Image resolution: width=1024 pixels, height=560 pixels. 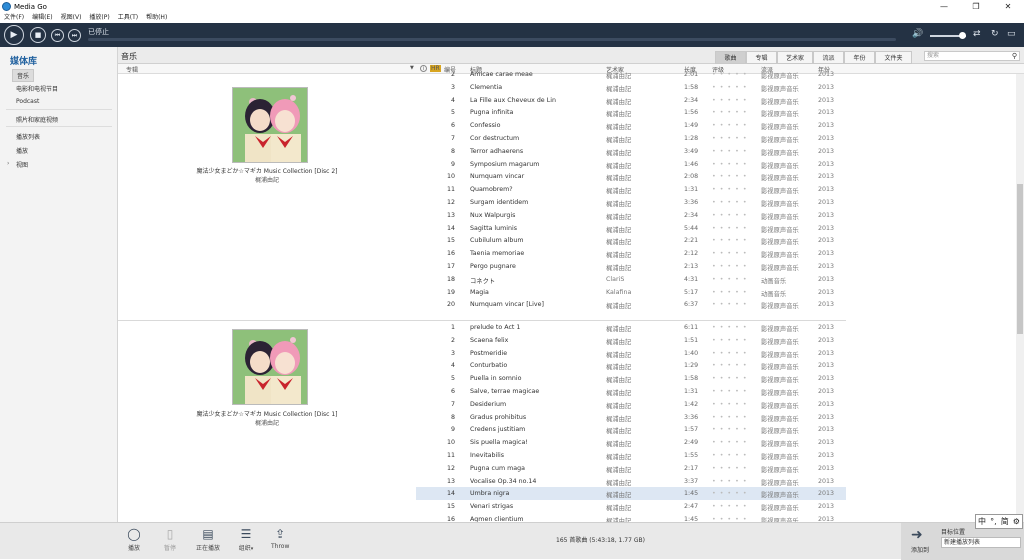 What do you see at coordinates (1020, 259) in the screenshot?
I see `scrollbar-thumb` at bounding box center [1020, 259].